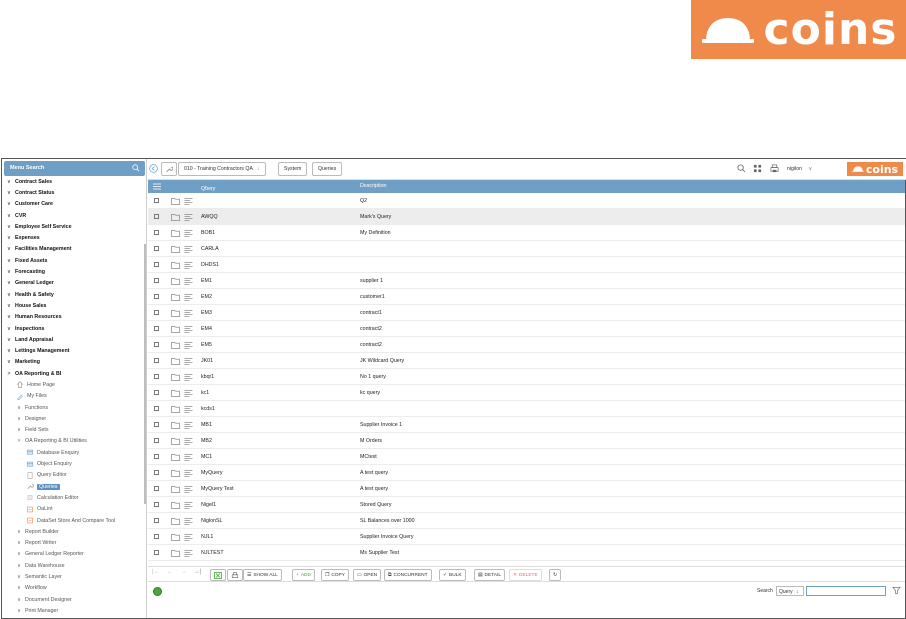 This screenshot has height=619, width=906. Describe the element at coordinates (73, 599) in the screenshot. I see `sidebar-item: ∨ Document Designer` at that location.